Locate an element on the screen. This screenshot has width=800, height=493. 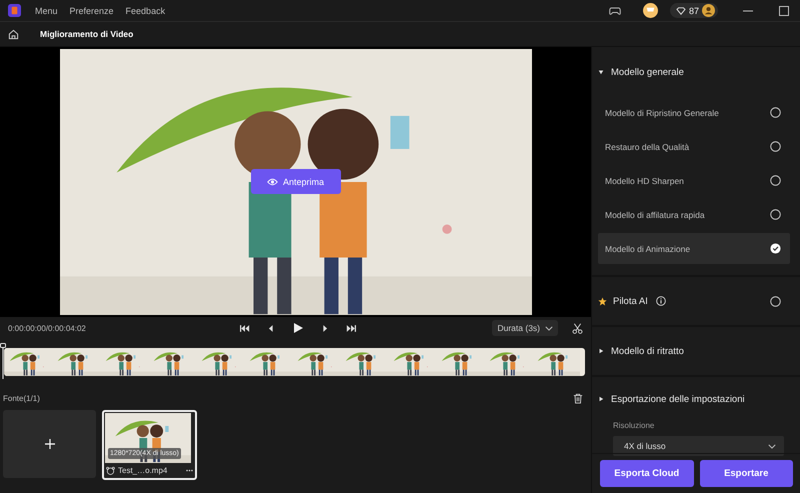
file-name: Test_…o.mp4 is located at coordinates (143, 470).